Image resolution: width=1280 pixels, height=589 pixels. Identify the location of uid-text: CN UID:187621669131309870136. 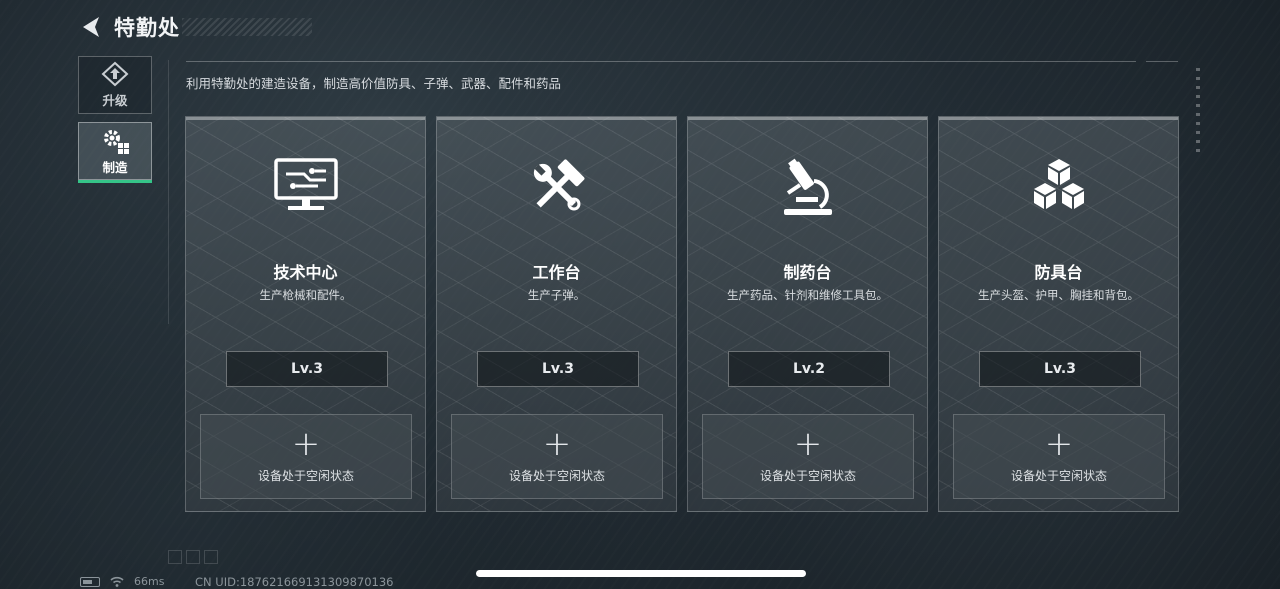
(294, 582).